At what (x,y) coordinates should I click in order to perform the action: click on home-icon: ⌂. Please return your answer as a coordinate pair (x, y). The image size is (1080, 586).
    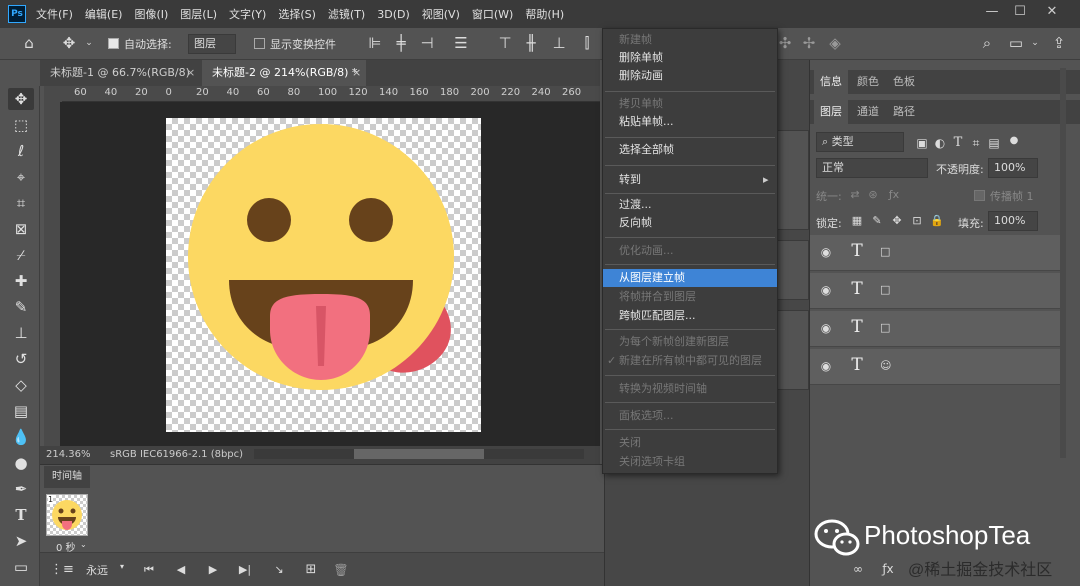
    Looking at the image, I should click on (29, 43).